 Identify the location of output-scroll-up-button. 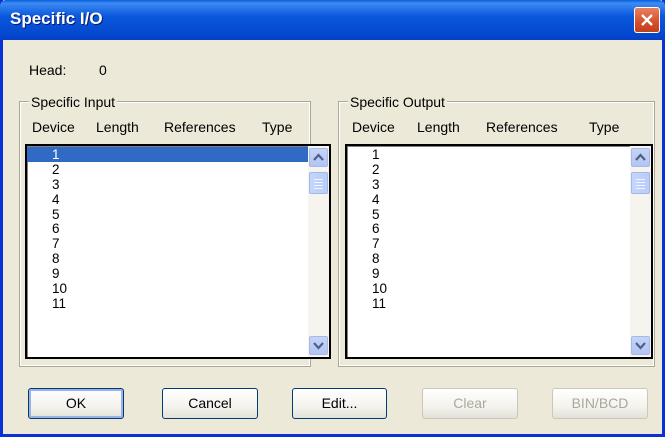
(640, 157).